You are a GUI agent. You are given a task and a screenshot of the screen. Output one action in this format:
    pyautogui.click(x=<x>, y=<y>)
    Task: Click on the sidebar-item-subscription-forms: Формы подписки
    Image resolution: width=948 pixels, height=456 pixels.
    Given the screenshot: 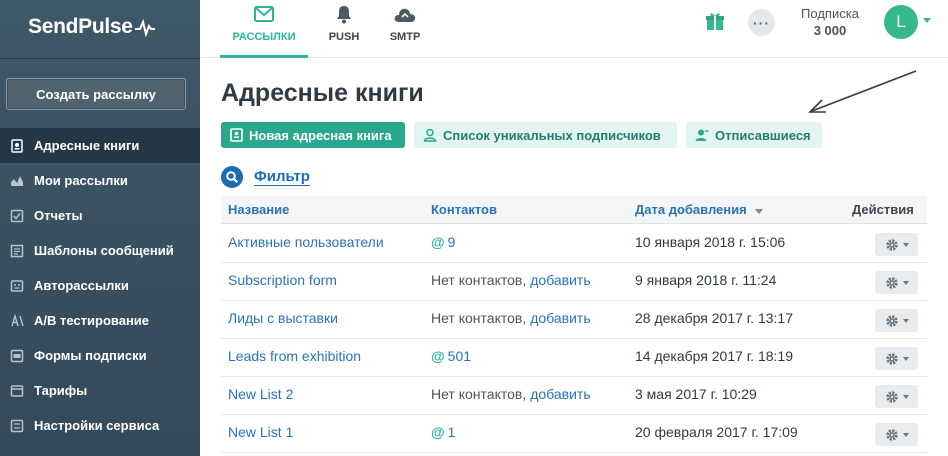 What is the action you would take?
    pyautogui.click(x=100, y=355)
    